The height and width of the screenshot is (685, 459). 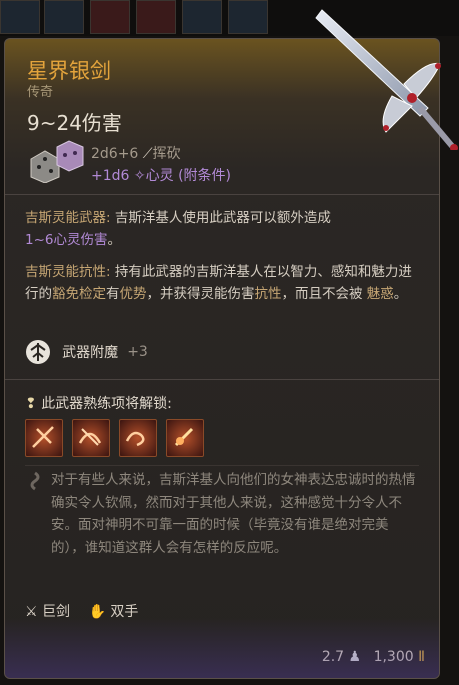 What do you see at coordinates (74, 123) in the screenshot?
I see `damage-range: 9~24伤害` at bounding box center [74, 123].